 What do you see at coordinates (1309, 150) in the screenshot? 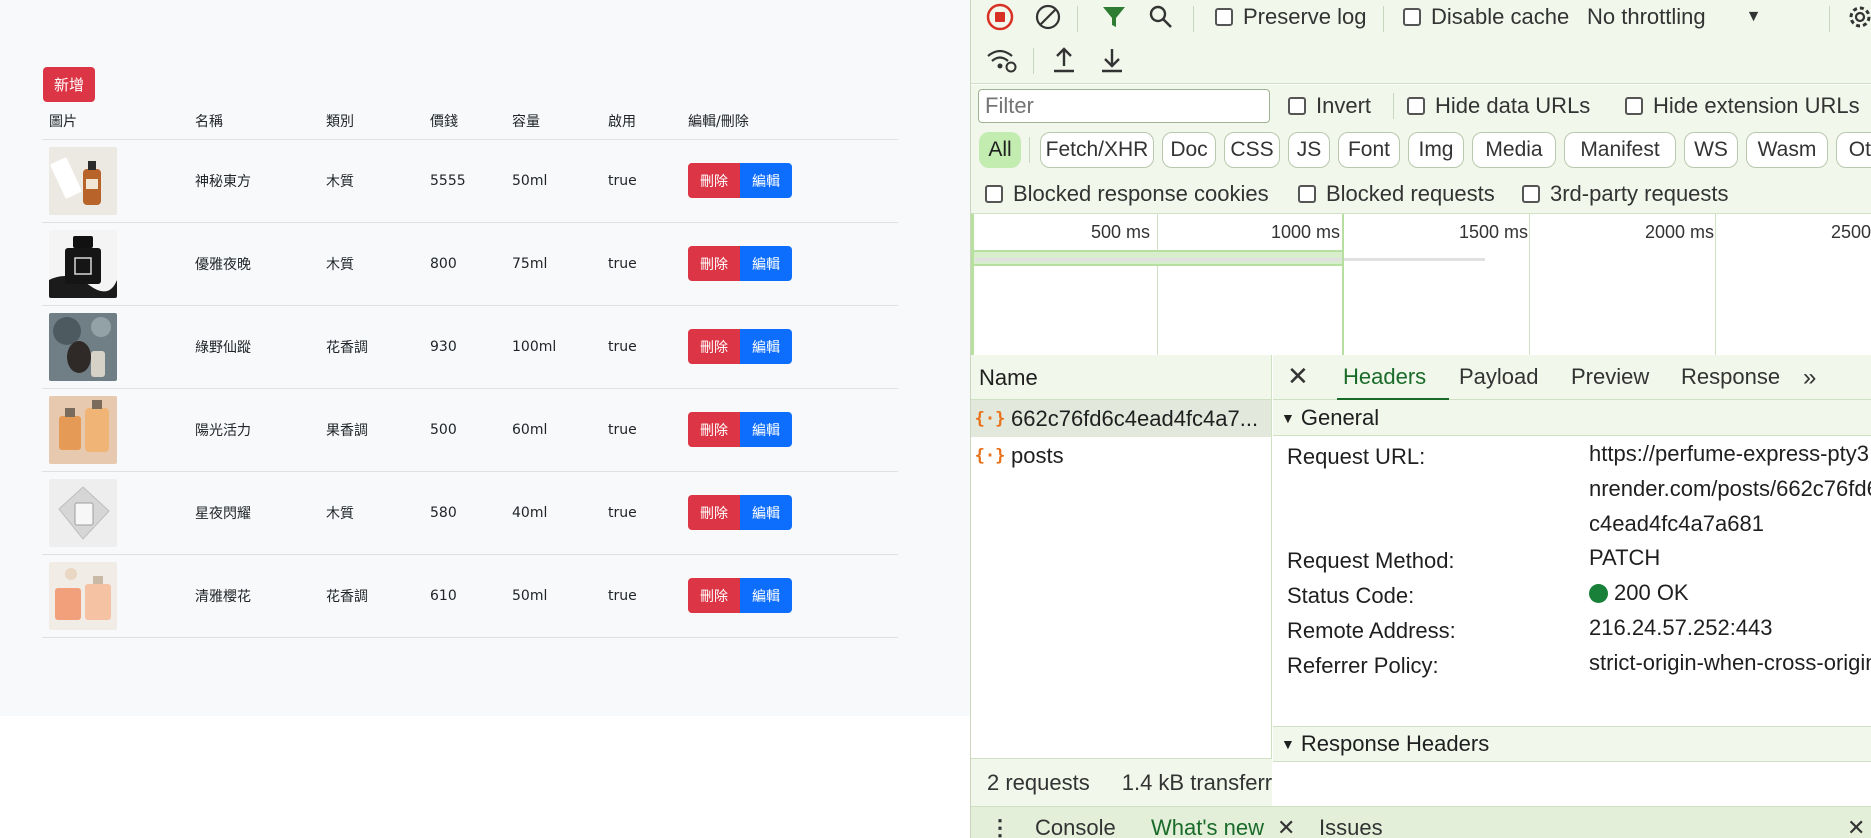
I see `type-filter-js: JS` at bounding box center [1309, 150].